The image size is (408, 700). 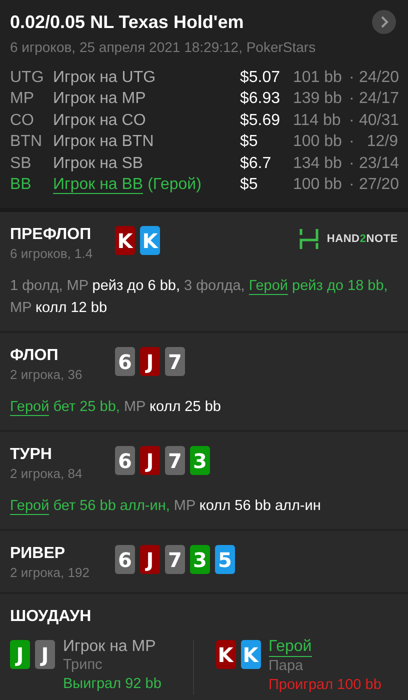 I want to click on showdown-title: ШОУДАУН, so click(x=51, y=617).